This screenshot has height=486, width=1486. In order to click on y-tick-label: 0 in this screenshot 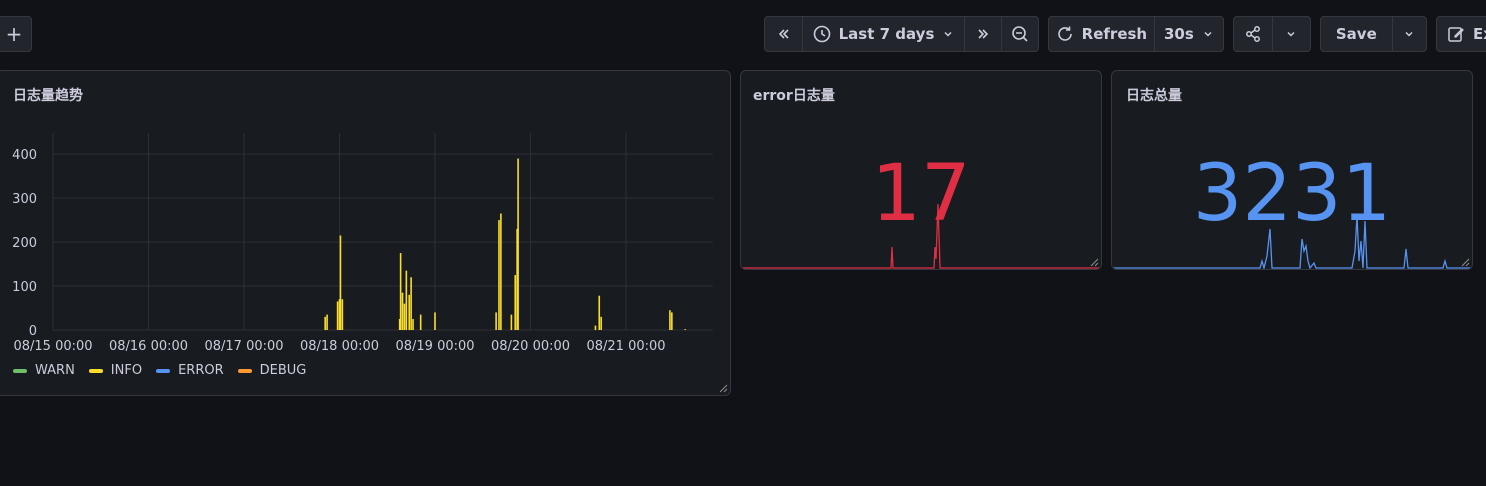, I will do `click(33, 331)`.